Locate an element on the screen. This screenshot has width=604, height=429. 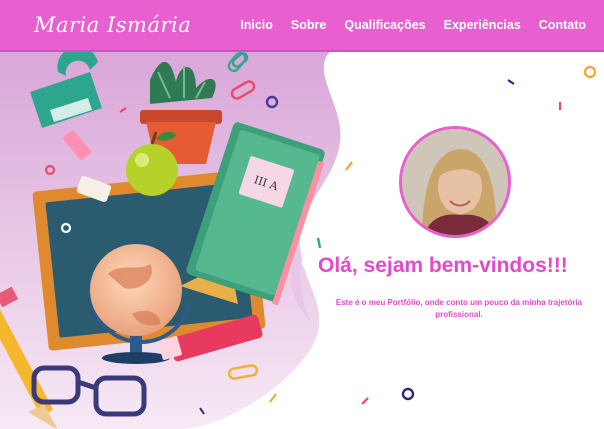
nav-link-experiencias: Experiências is located at coordinates (482, 25).